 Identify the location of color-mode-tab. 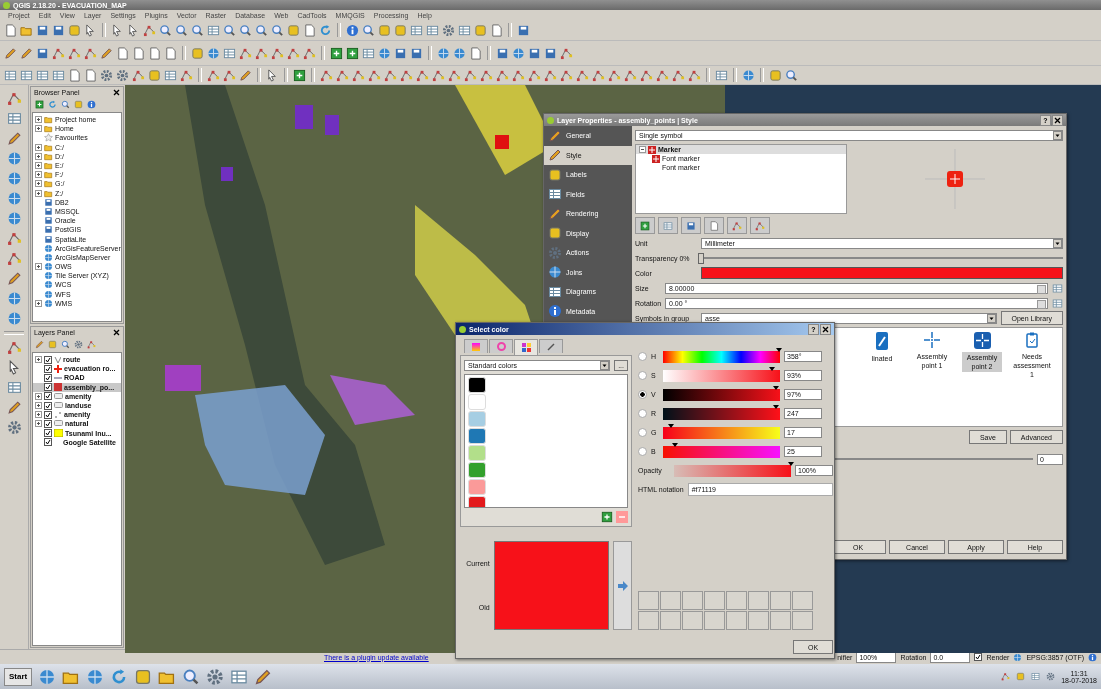
(501, 346).